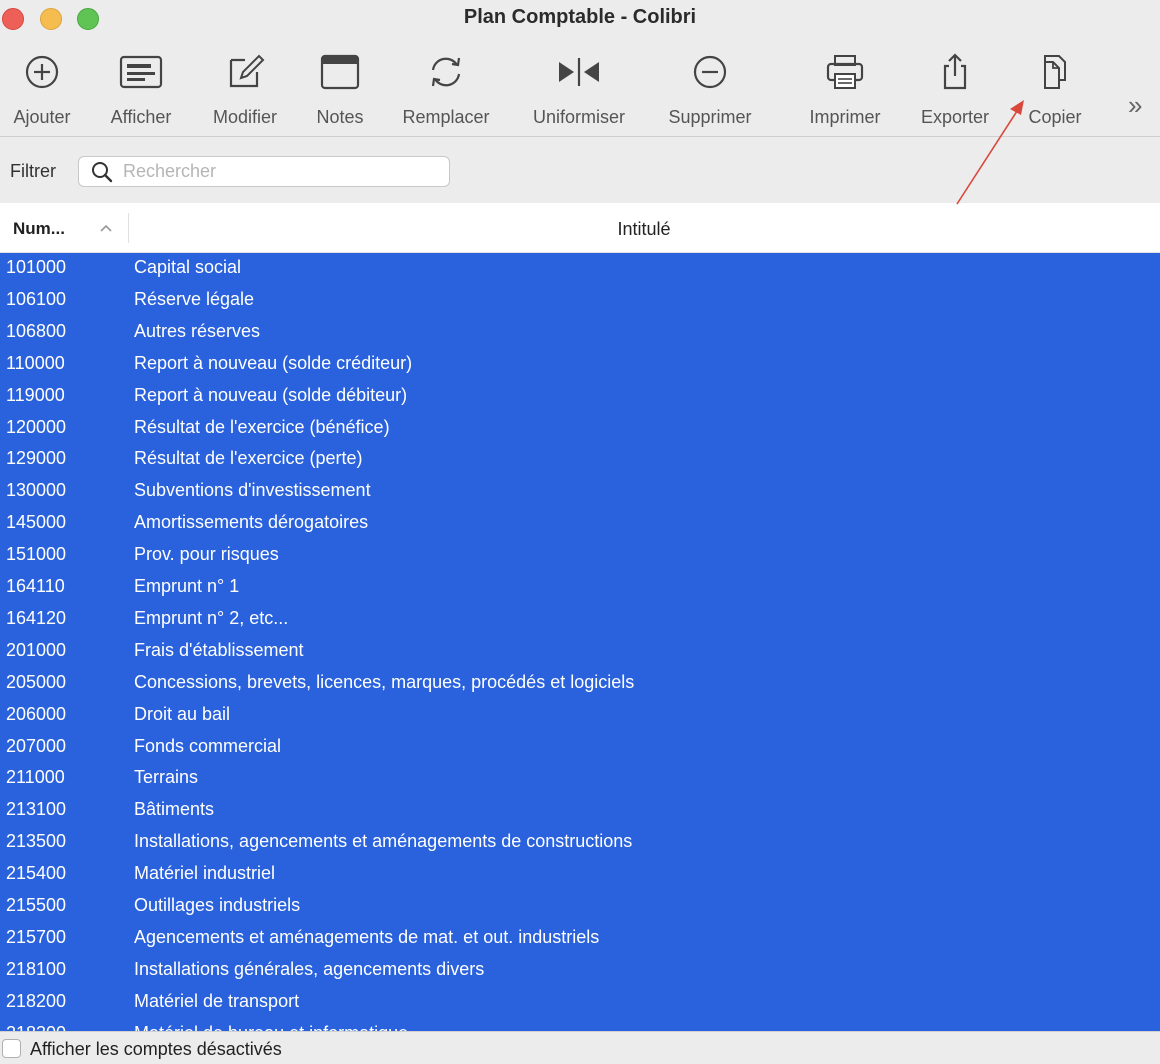 This screenshot has width=1160, height=1064. I want to click on account-number: 106100, so click(36, 298).